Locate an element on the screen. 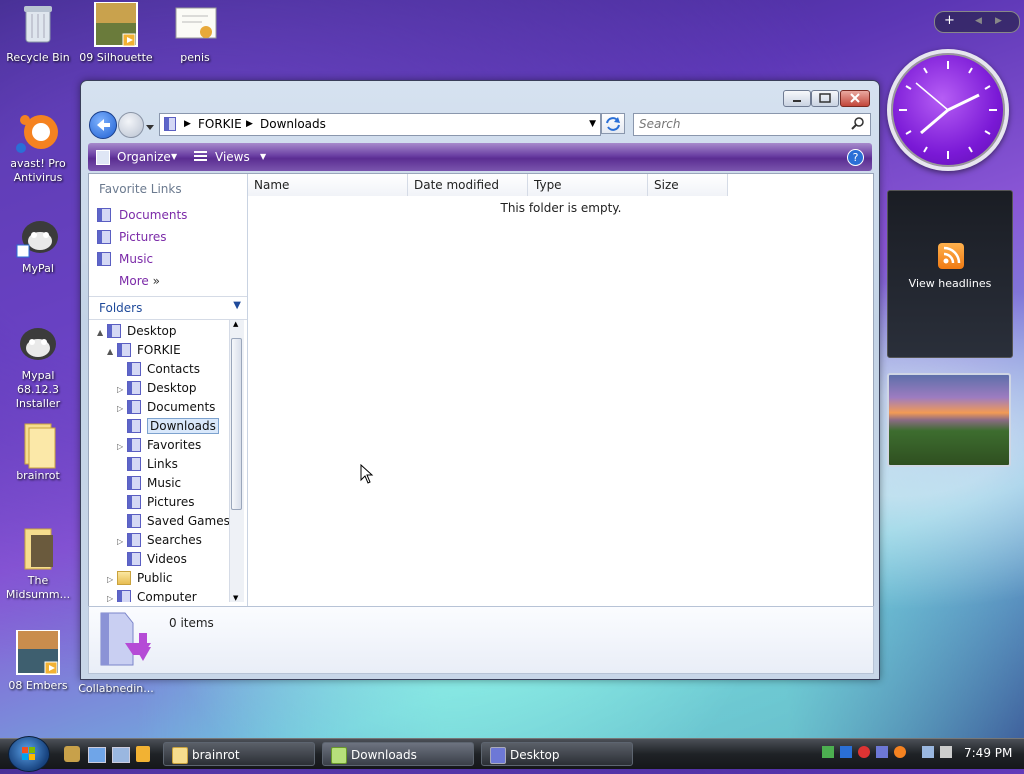  folder-tree-item: Downloads is located at coordinates (168, 426).